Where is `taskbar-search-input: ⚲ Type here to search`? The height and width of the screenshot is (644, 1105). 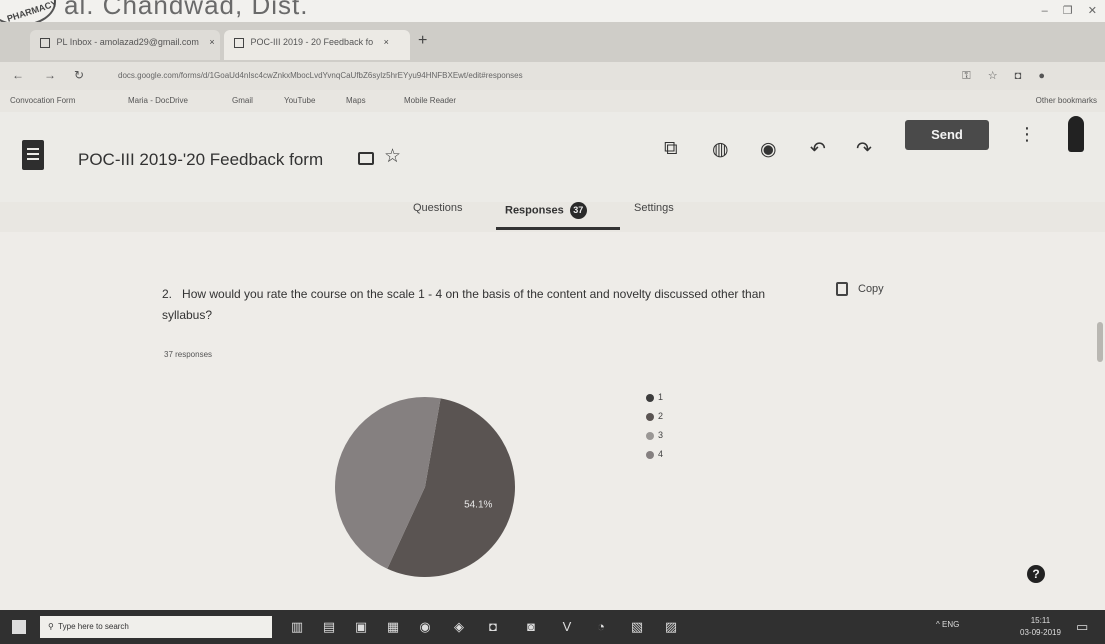
taskbar-search-input: ⚲ Type here to search is located at coordinates (156, 627).